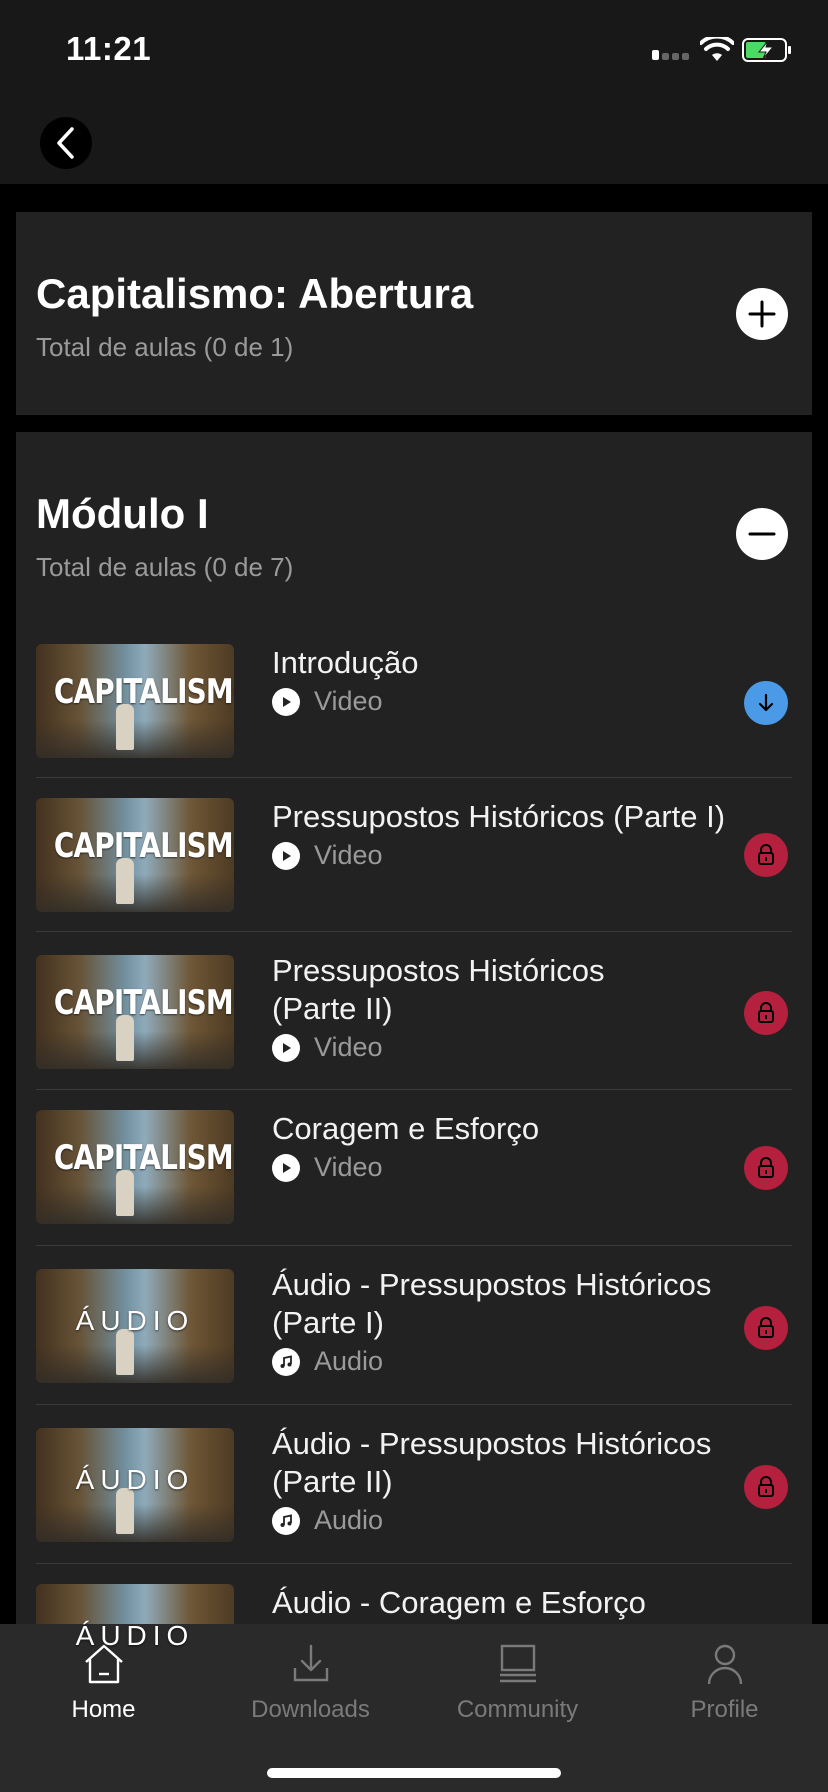 The image size is (828, 1792). I want to click on back-button, so click(66, 143).